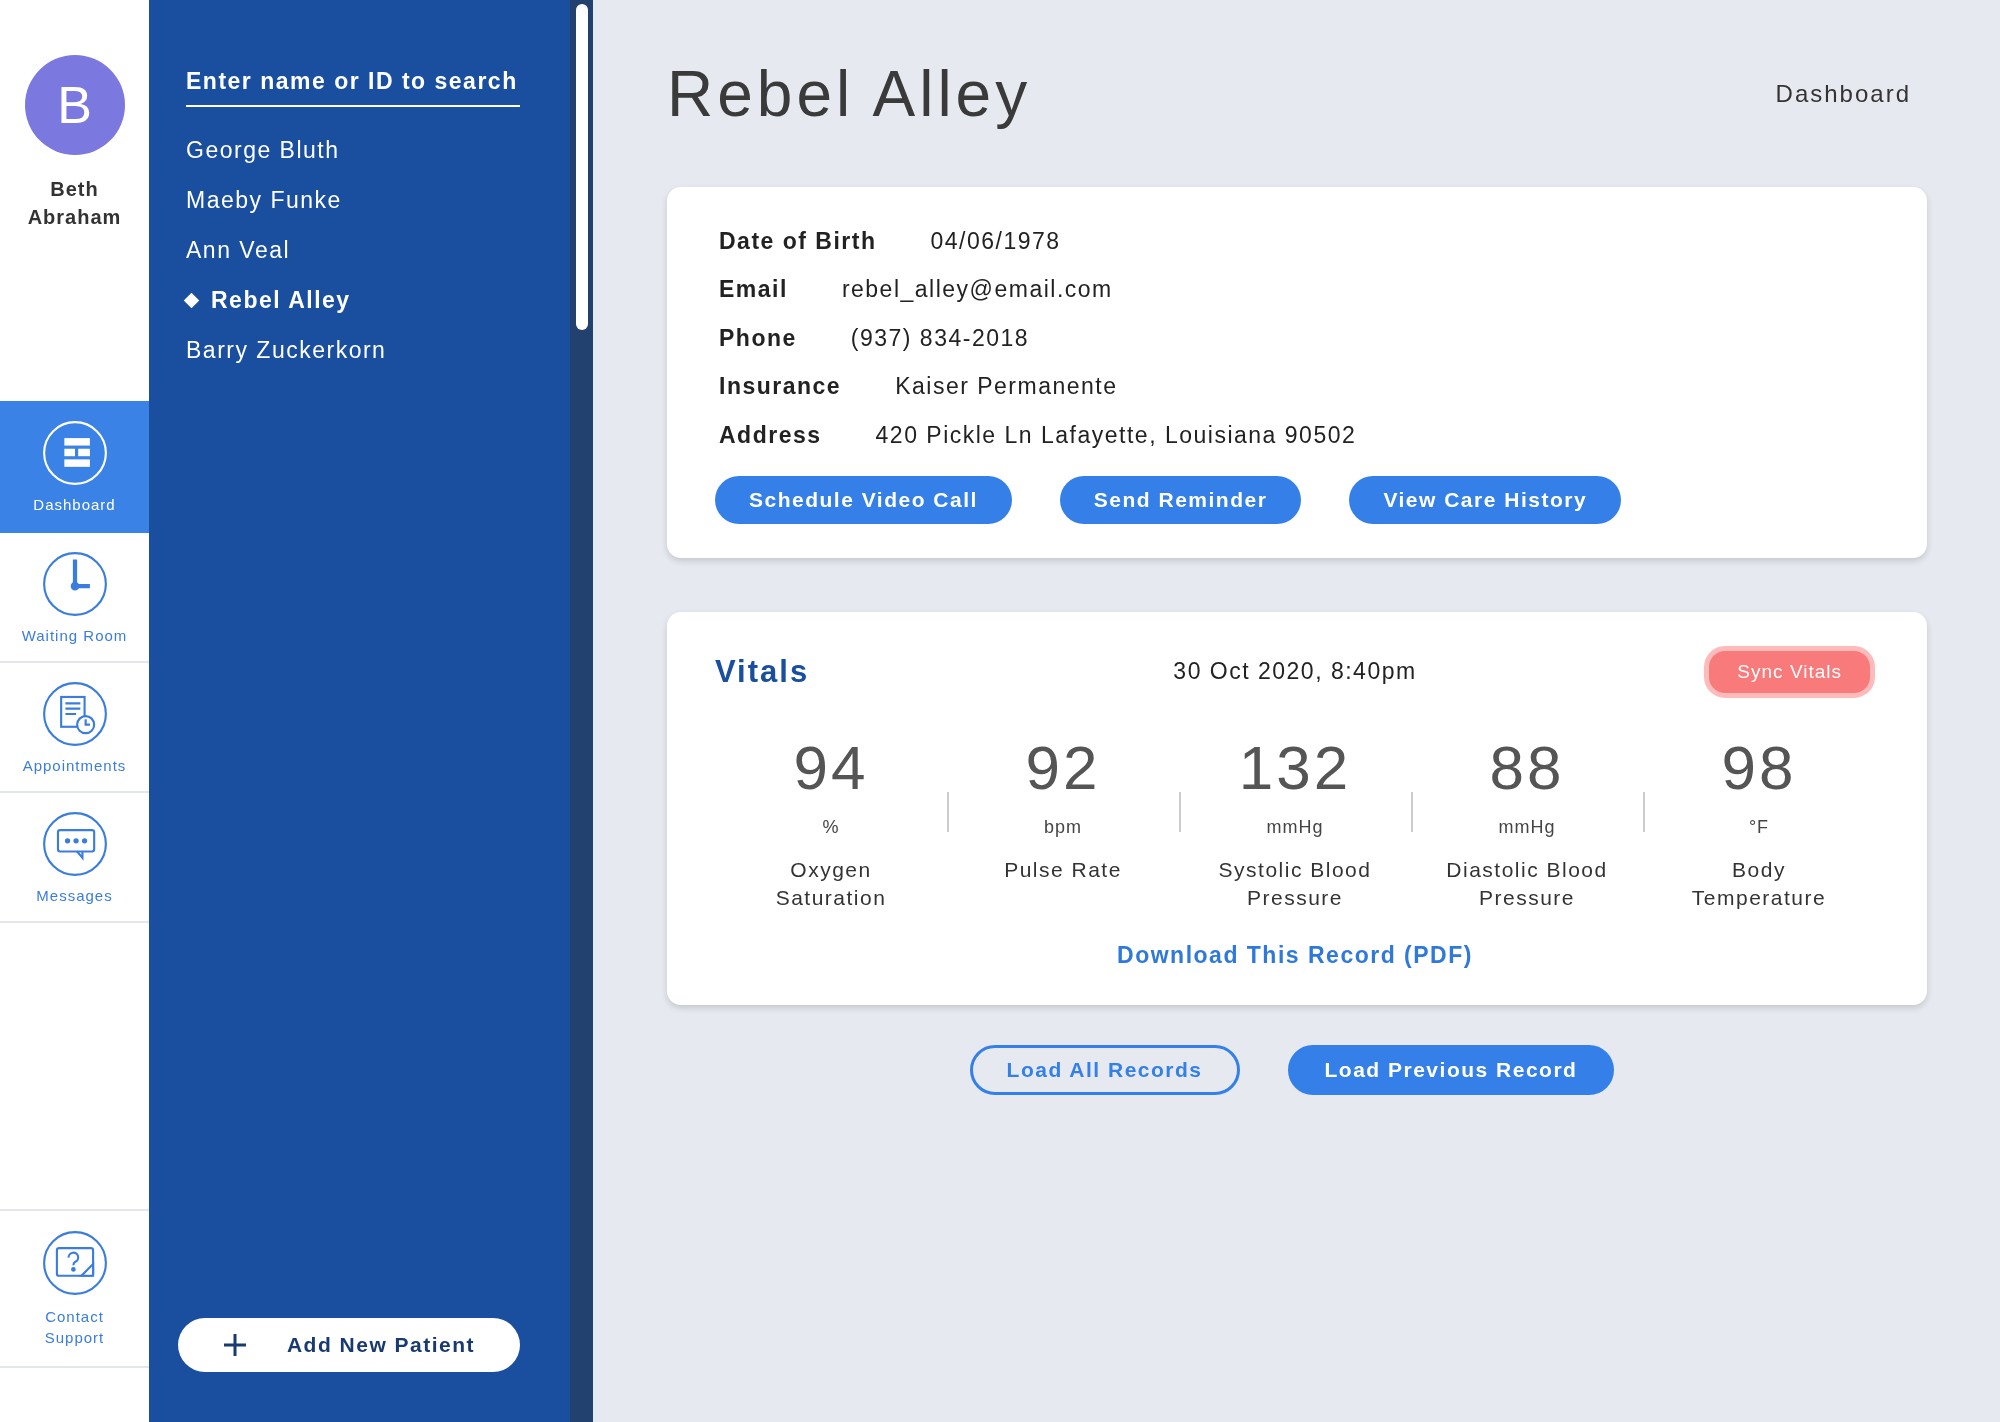 Image resolution: width=2000 pixels, height=1422 pixels. I want to click on info-label: Phone, so click(758, 338).